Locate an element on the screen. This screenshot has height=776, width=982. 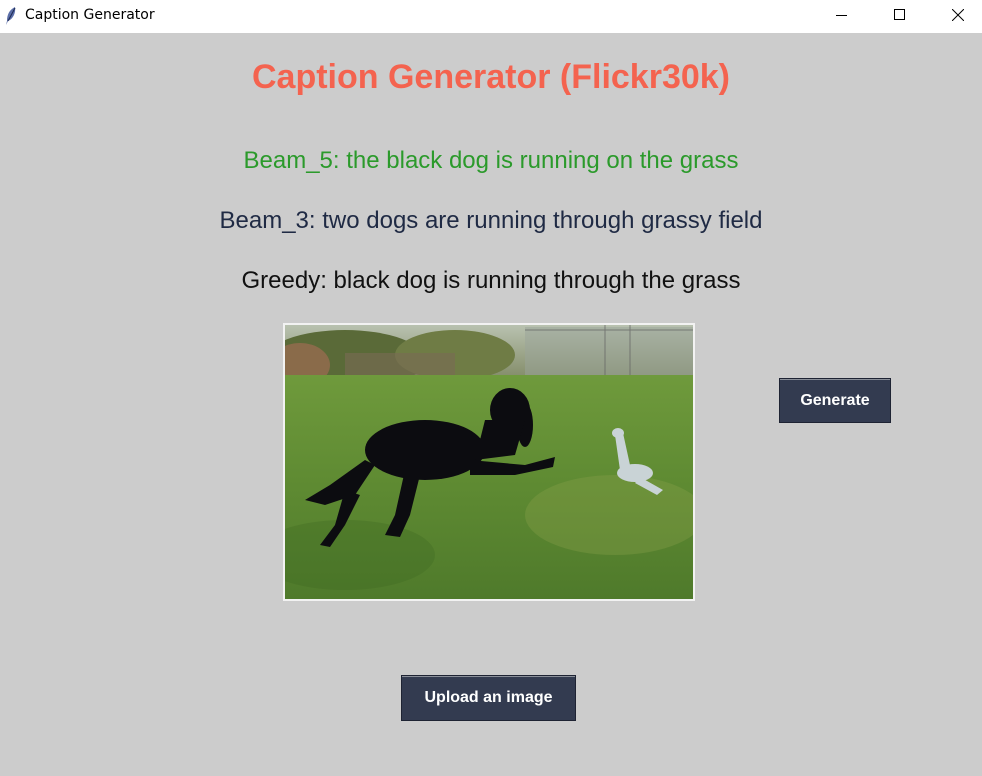
generate-button: Generate is located at coordinates (835, 400).